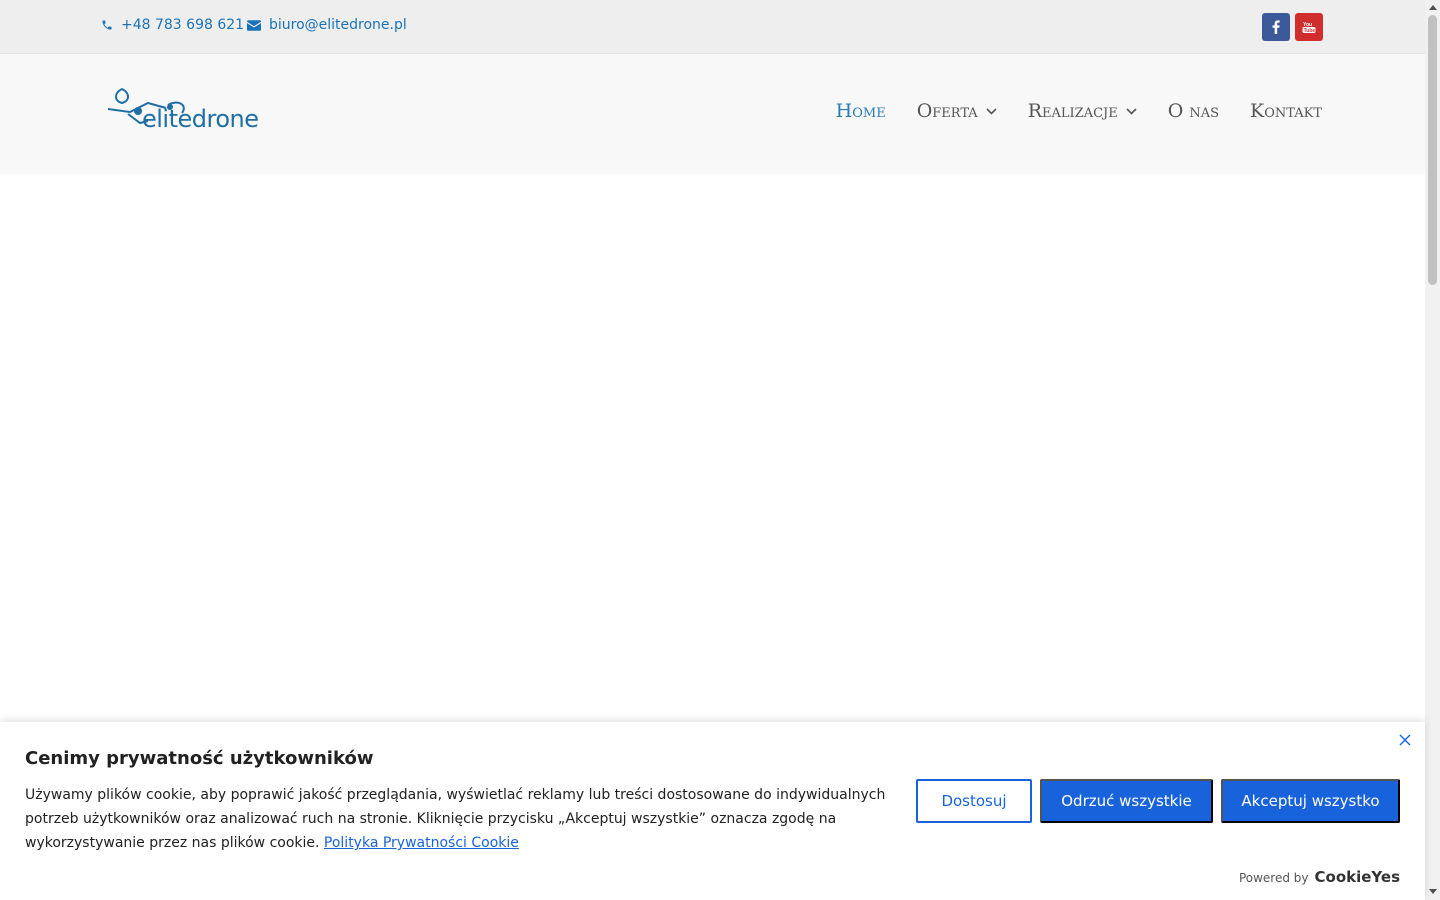 The image size is (1440, 900). I want to click on nav-realizacje: Realizacje, so click(1082, 111).